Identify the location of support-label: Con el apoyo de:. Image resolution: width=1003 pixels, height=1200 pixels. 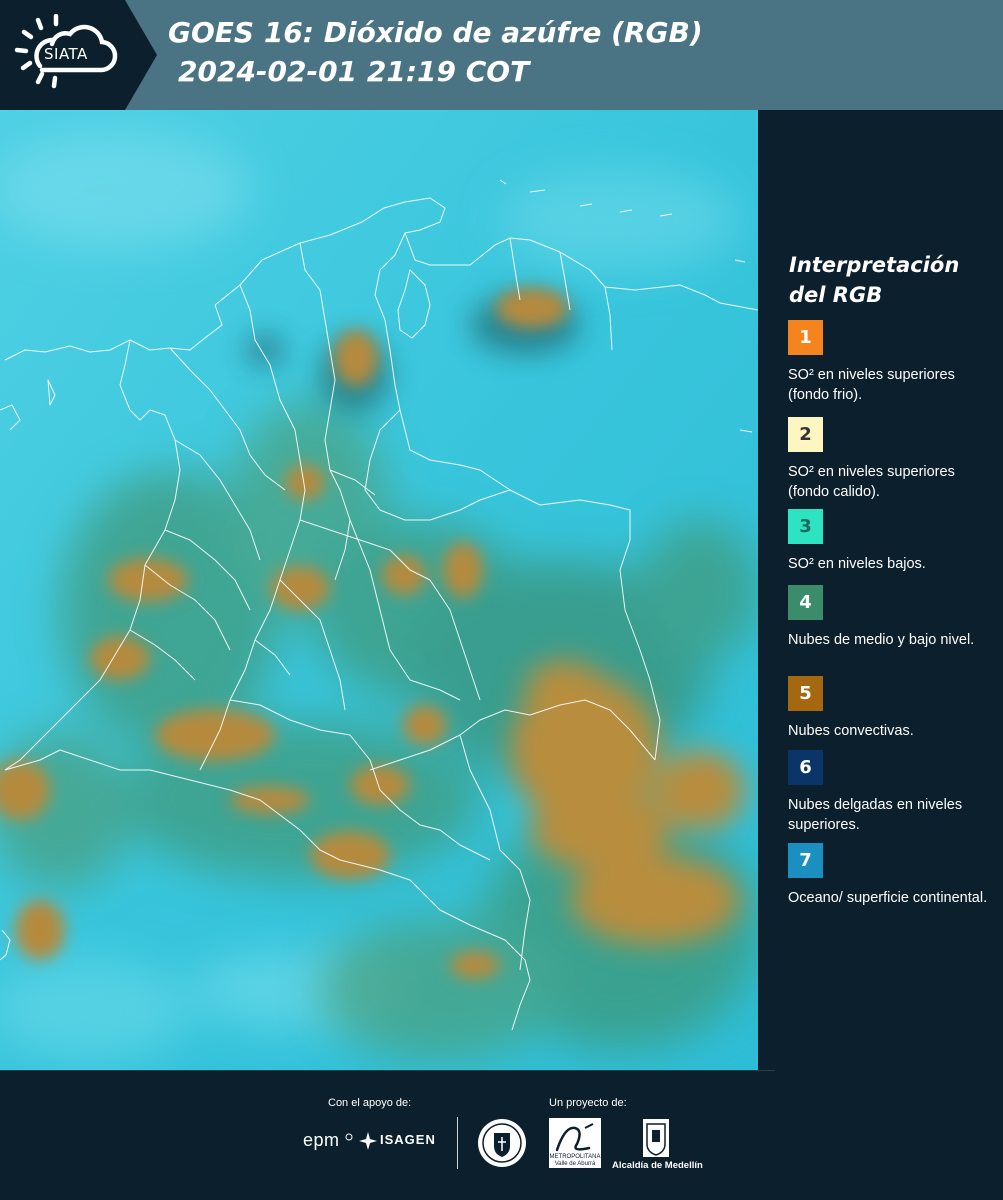
(370, 1103).